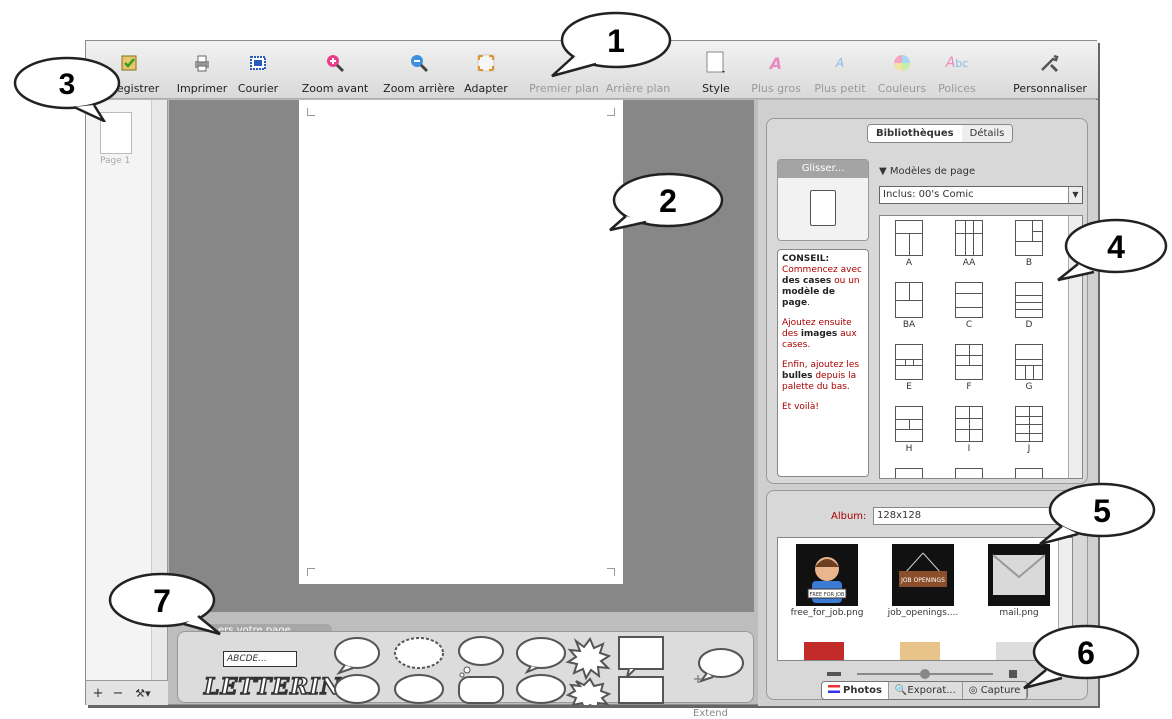 Image resolution: width=1172 pixels, height=719 pixels. What do you see at coordinates (909, 369) in the screenshot?
I see `page-template-e: E` at bounding box center [909, 369].